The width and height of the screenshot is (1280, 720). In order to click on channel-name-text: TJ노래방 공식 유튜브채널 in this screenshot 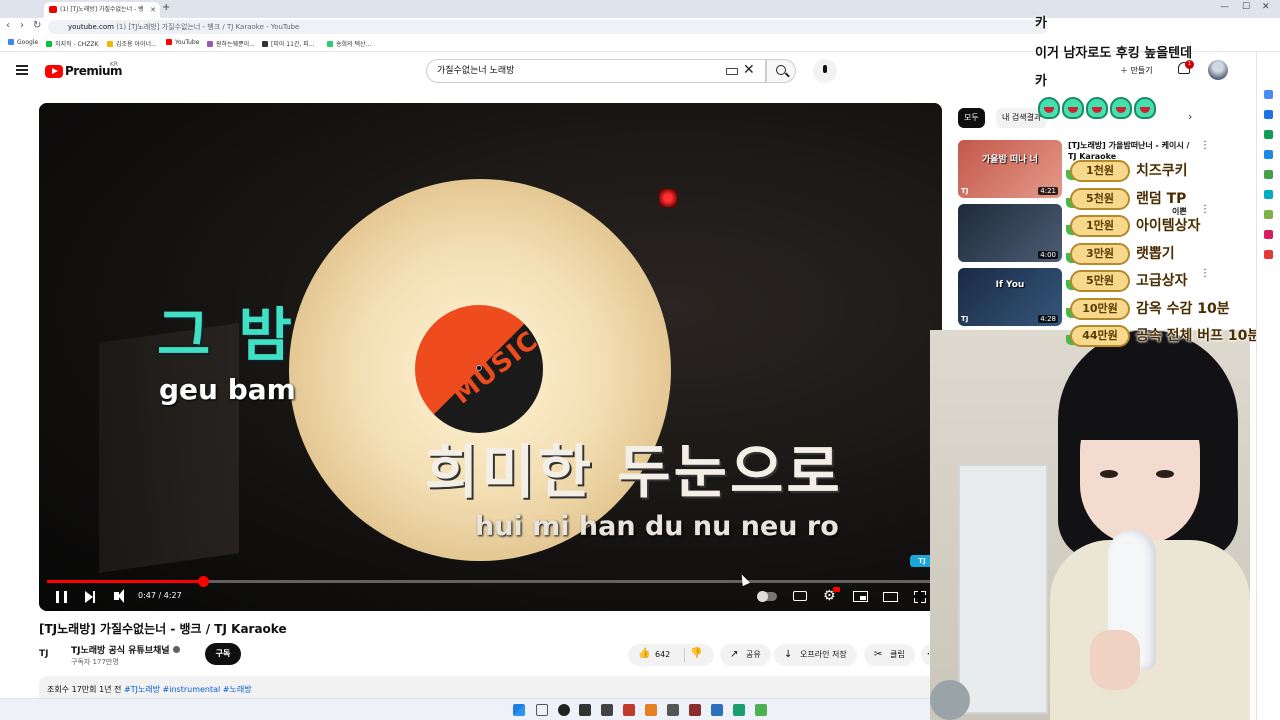, I will do `click(120, 651)`.